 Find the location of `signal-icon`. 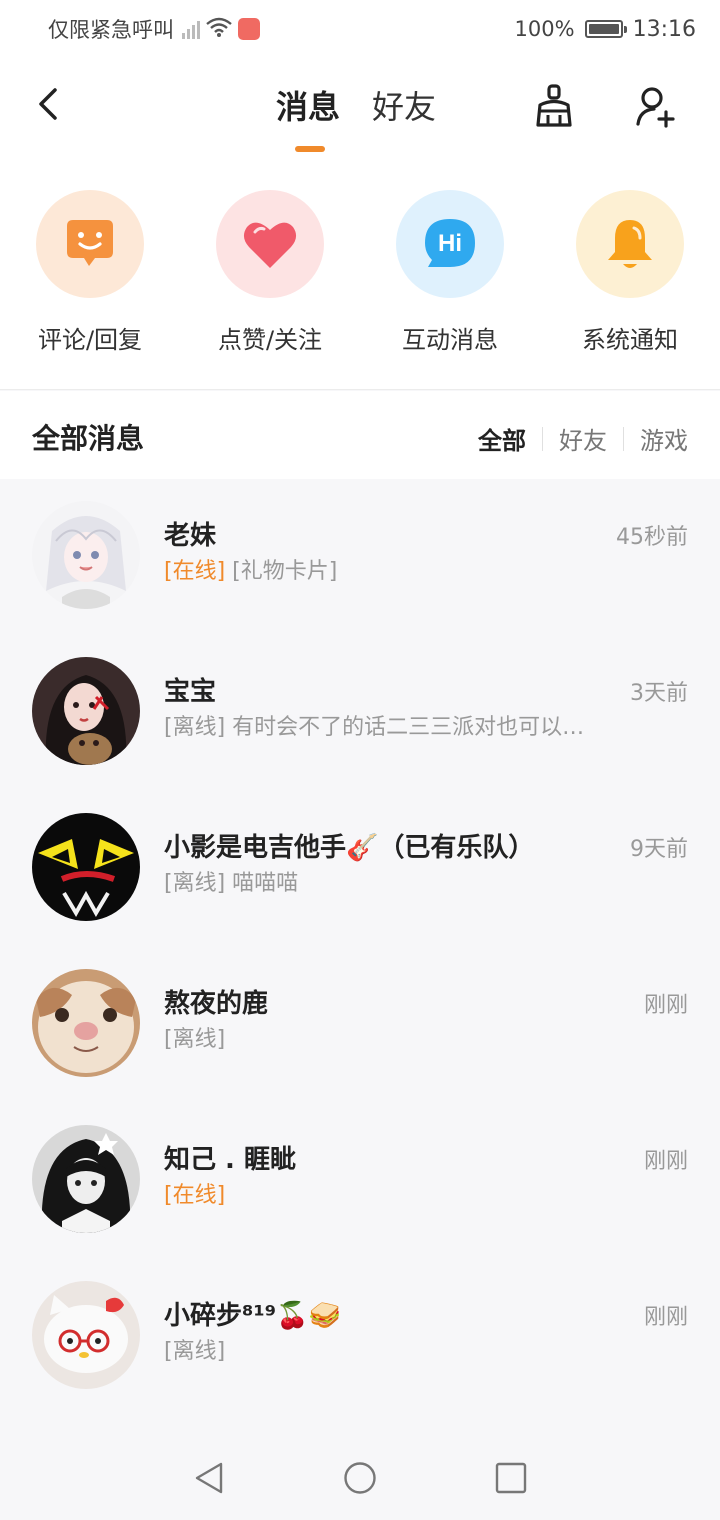

signal-icon is located at coordinates (191, 29).